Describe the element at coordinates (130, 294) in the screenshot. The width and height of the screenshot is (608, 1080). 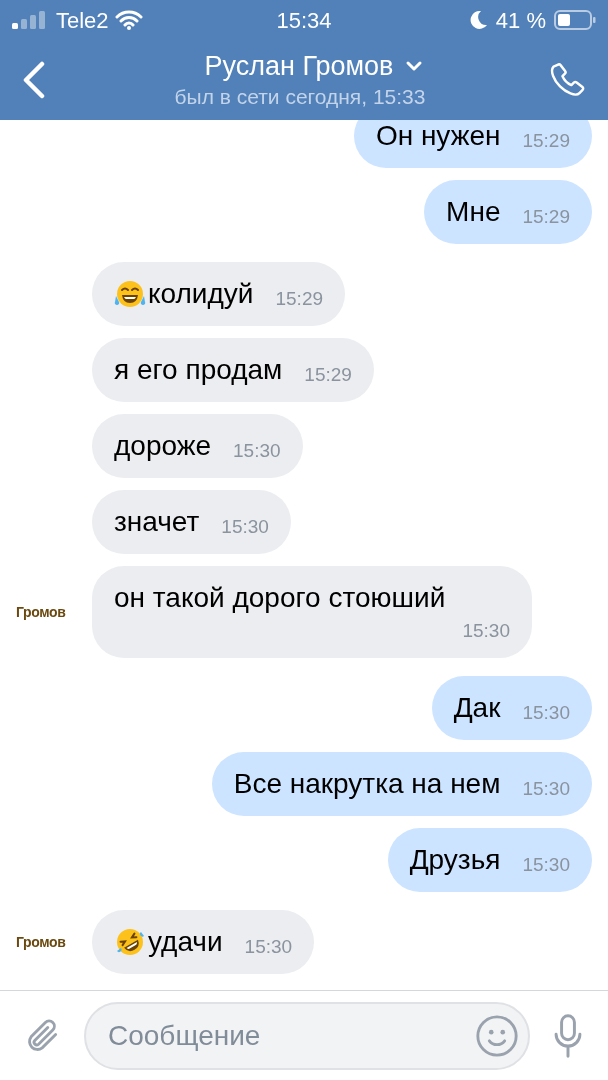
I see `laughing-emoji-icon` at that location.